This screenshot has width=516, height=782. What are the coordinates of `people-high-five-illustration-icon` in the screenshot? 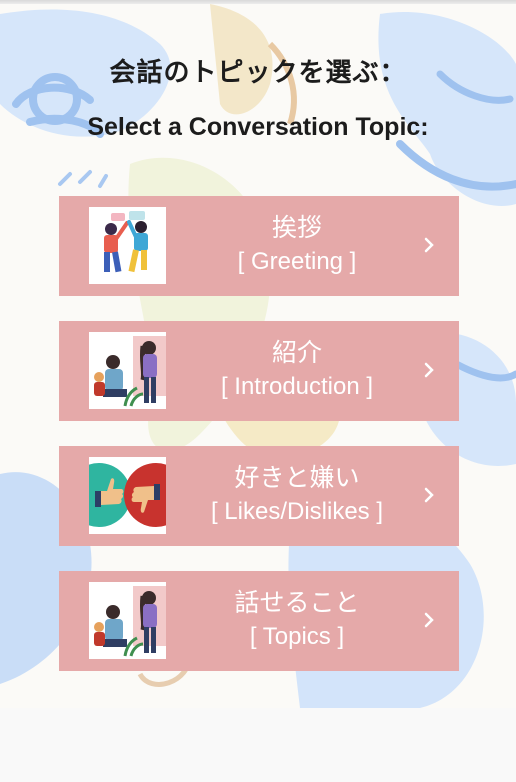 It's located at (127, 245).